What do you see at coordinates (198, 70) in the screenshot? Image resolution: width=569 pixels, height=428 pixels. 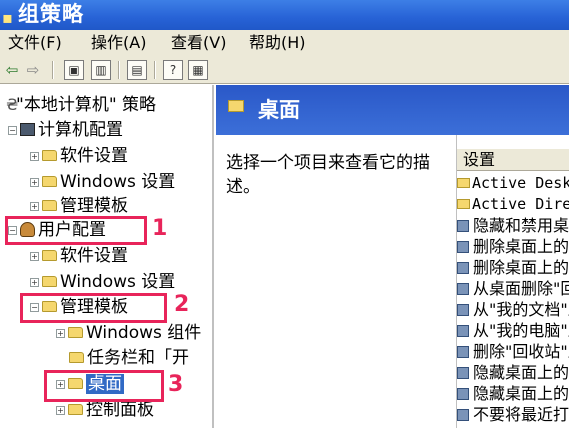 I see `properties-icon: ▦` at bounding box center [198, 70].